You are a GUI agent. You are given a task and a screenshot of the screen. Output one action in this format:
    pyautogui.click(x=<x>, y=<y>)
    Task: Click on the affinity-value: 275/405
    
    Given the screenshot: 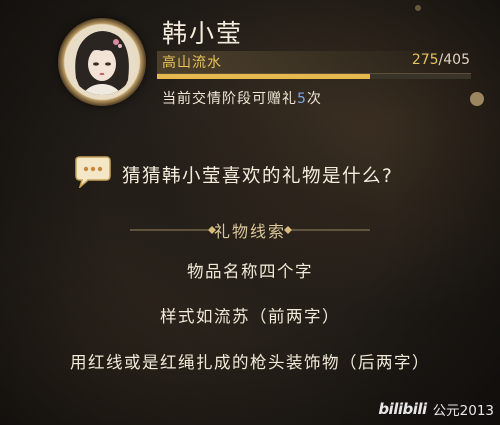 What is the action you would take?
    pyautogui.click(x=441, y=60)
    